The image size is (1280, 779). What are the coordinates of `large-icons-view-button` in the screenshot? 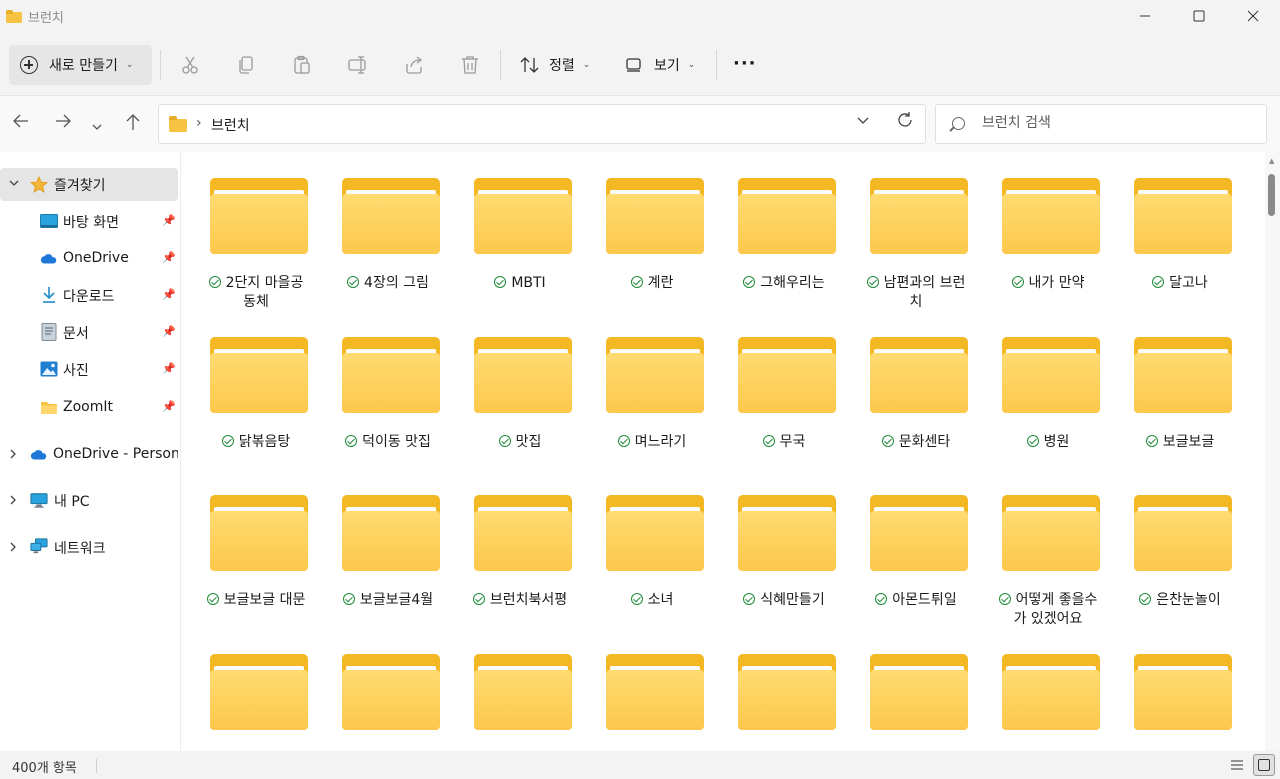 It's located at (1264, 765).